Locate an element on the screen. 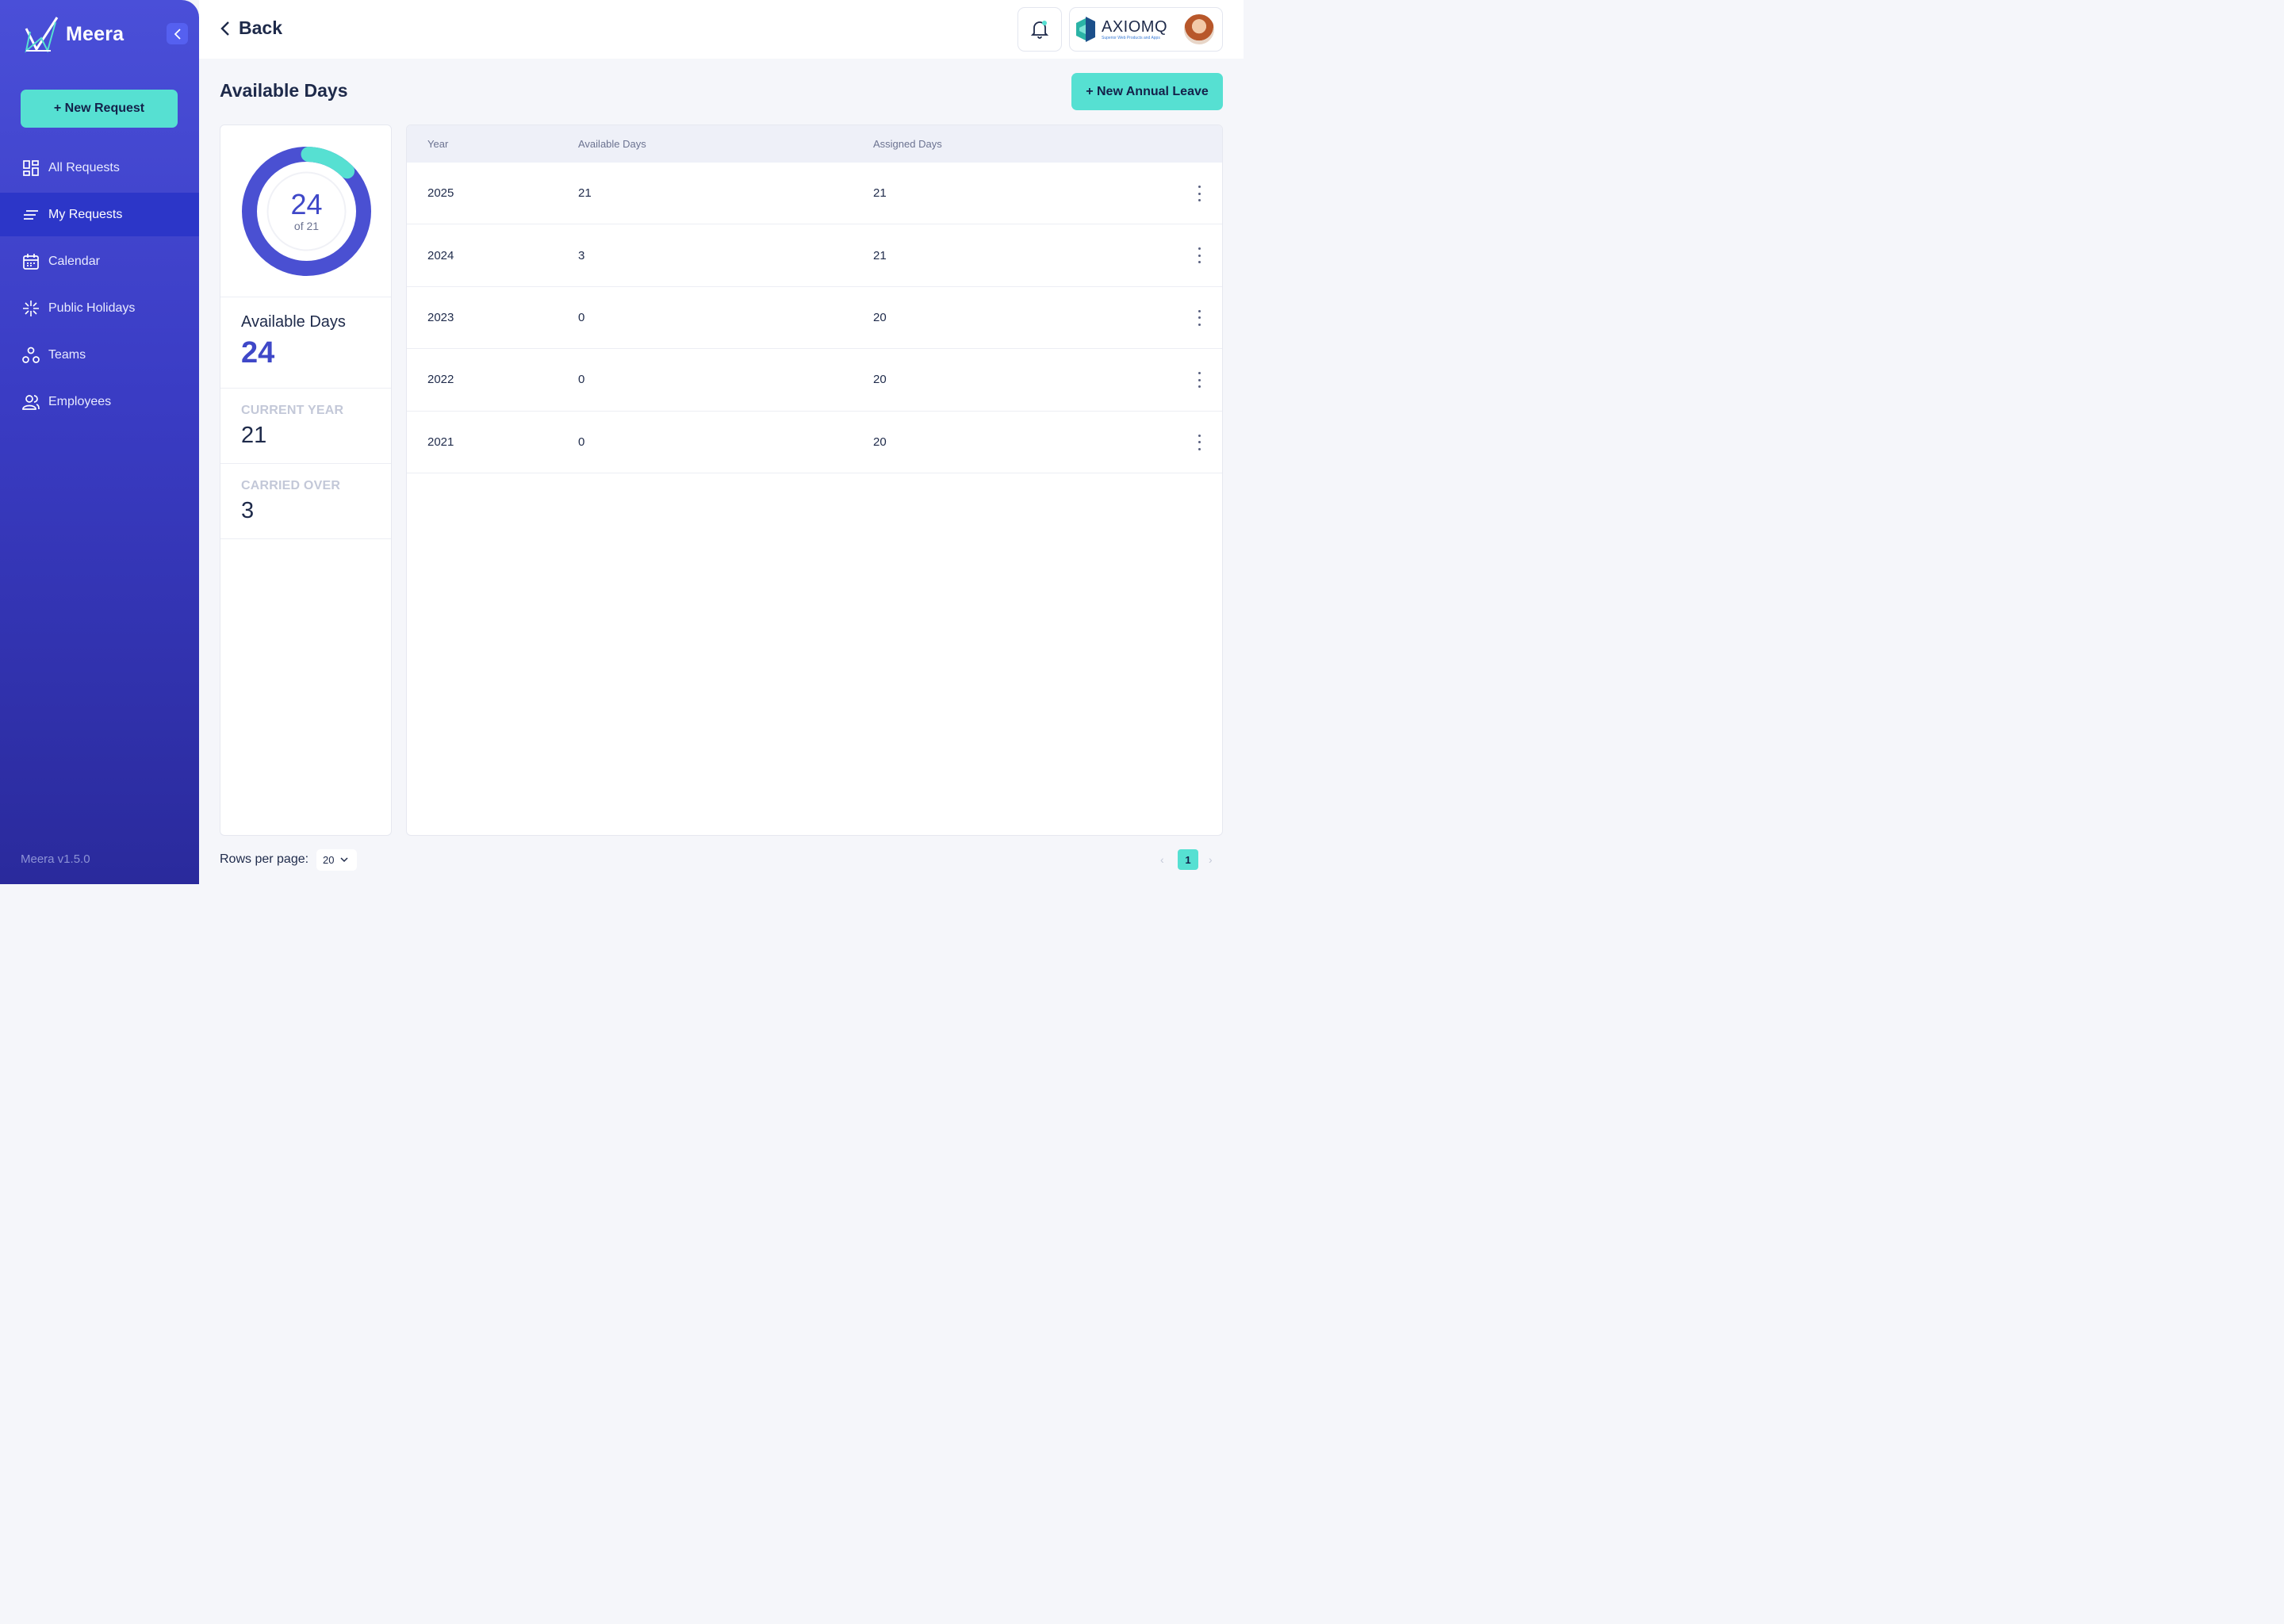 The height and width of the screenshot is (1624, 2284). axiomq-logo-icon is located at coordinates (1085, 29).